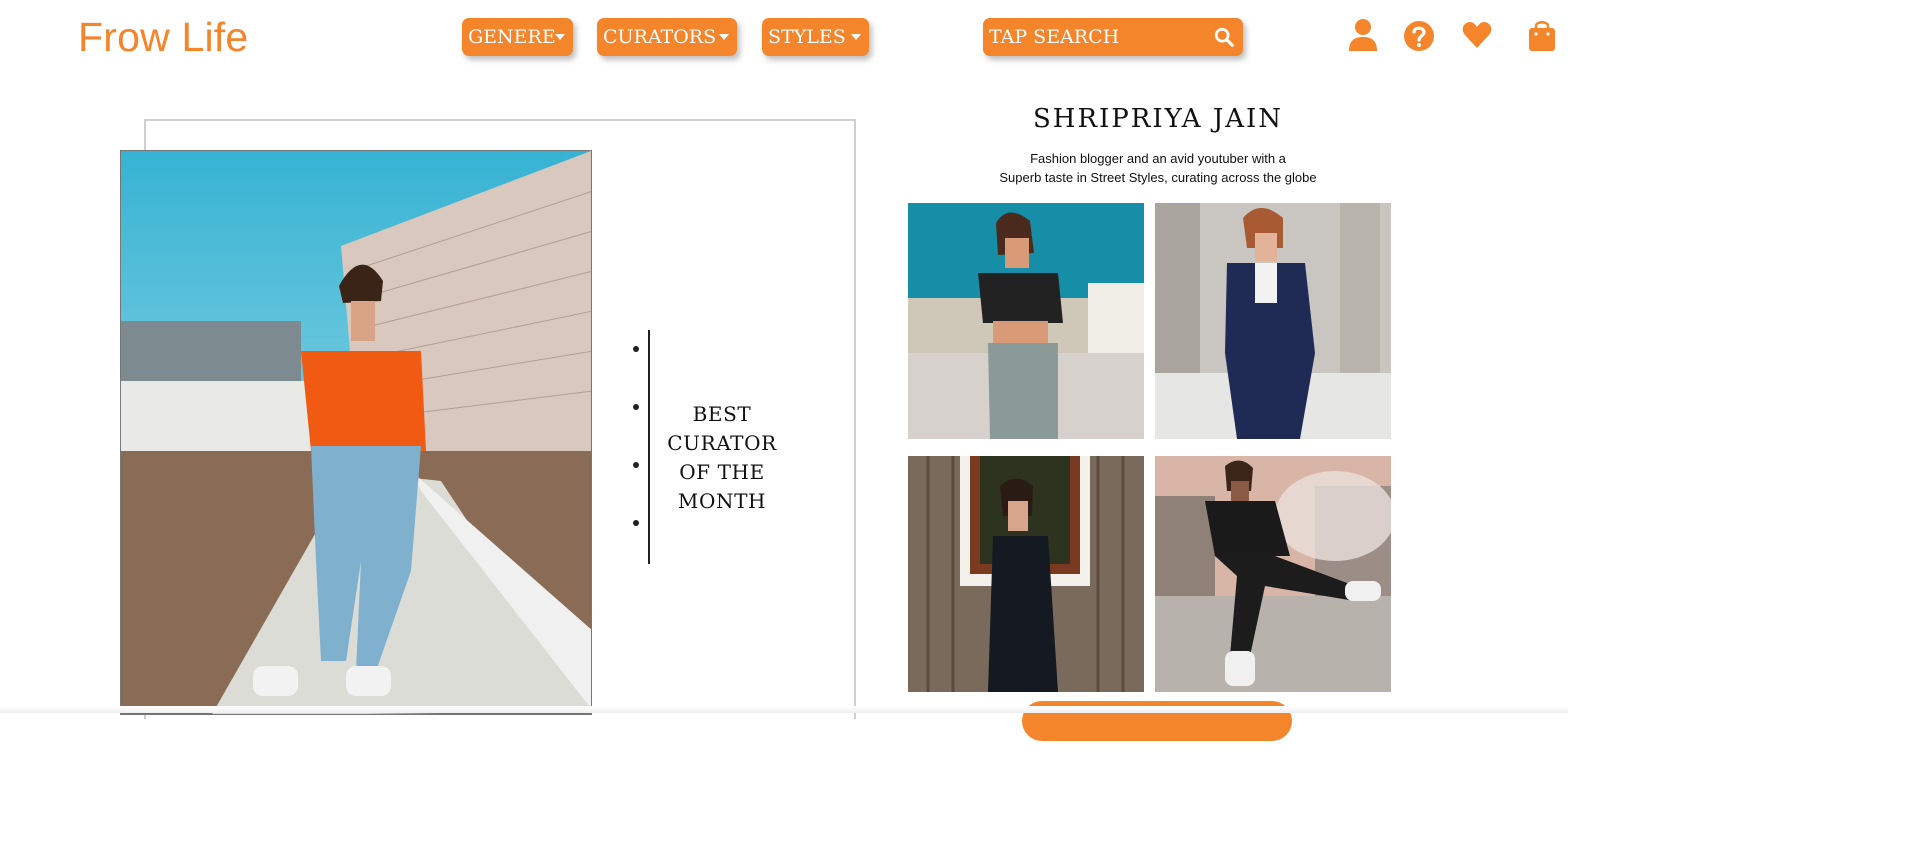 The image size is (1907, 866). I want to click on decorative-bullets, so click(636, 462).